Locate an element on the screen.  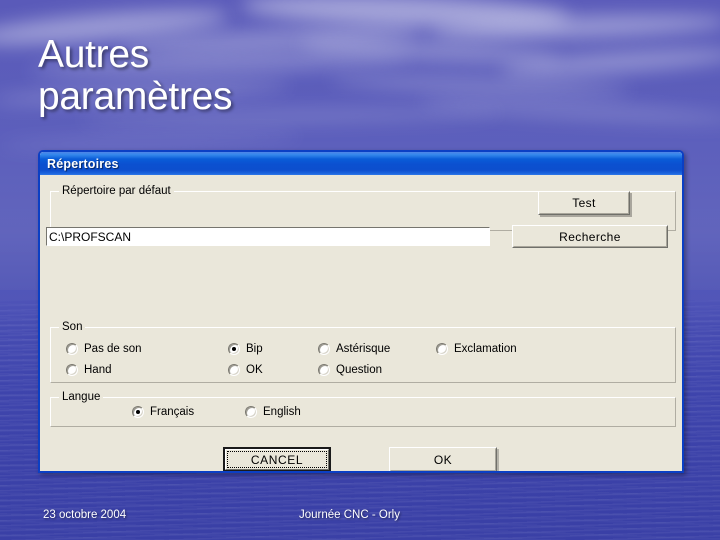
sound-radio-label: Hand is located at coordinates (98, 370).